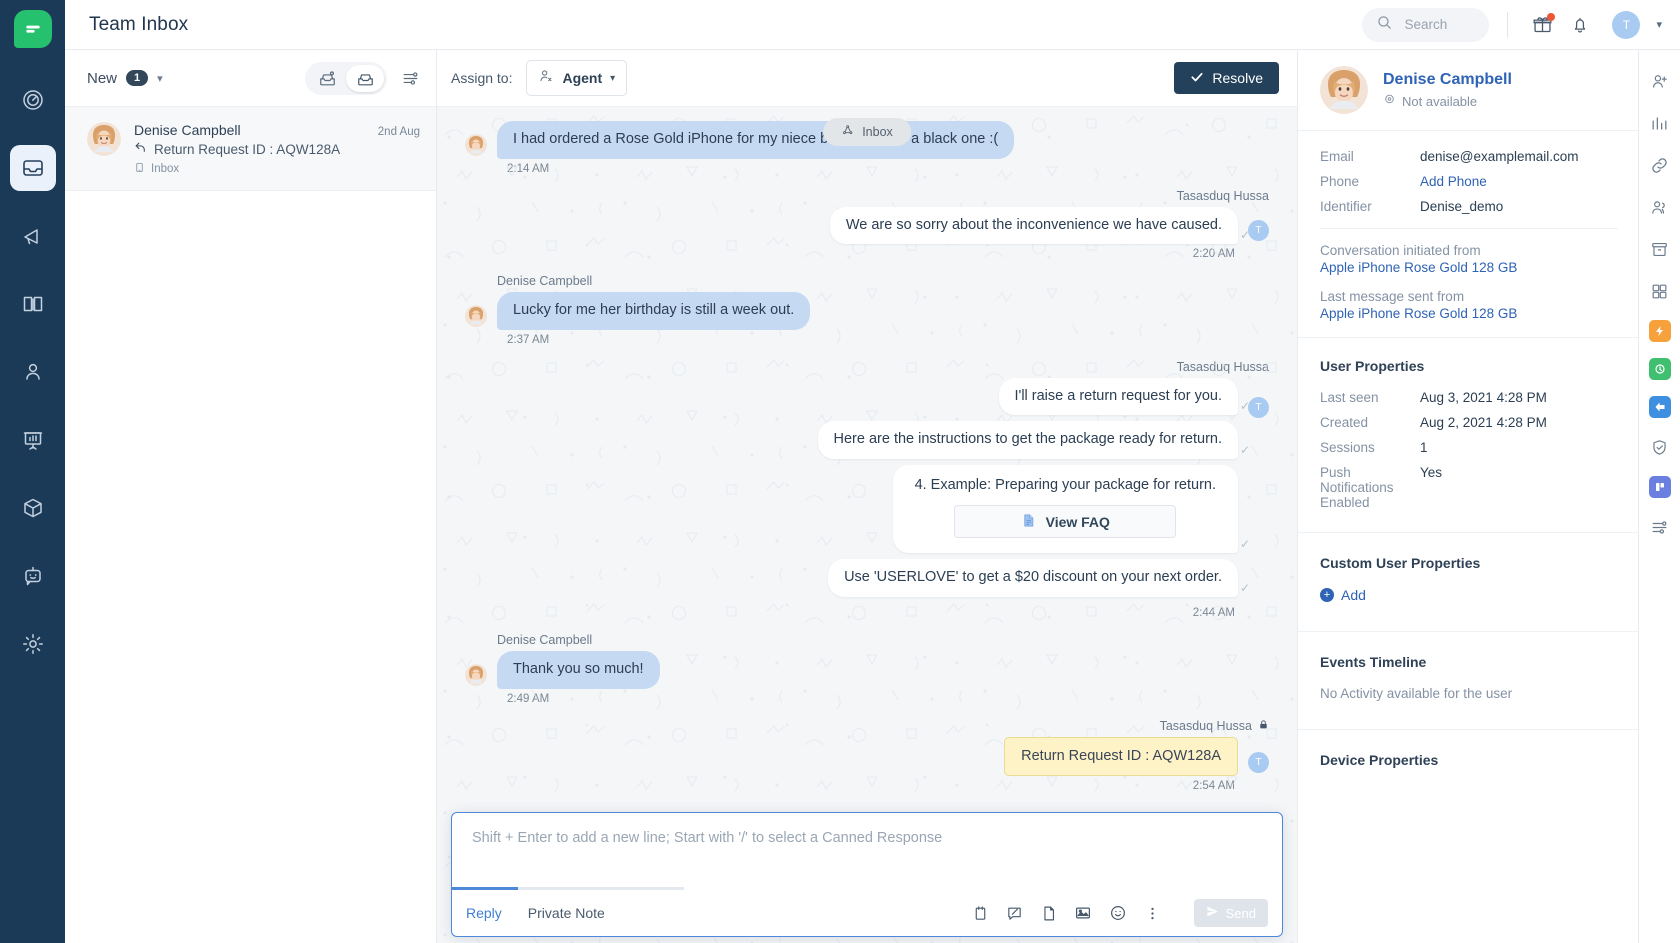 This screenshot has width=1680, height=943. Describe the element at coordinates (1660, 249) in the screenshot. I see `archive-icon` at that location.